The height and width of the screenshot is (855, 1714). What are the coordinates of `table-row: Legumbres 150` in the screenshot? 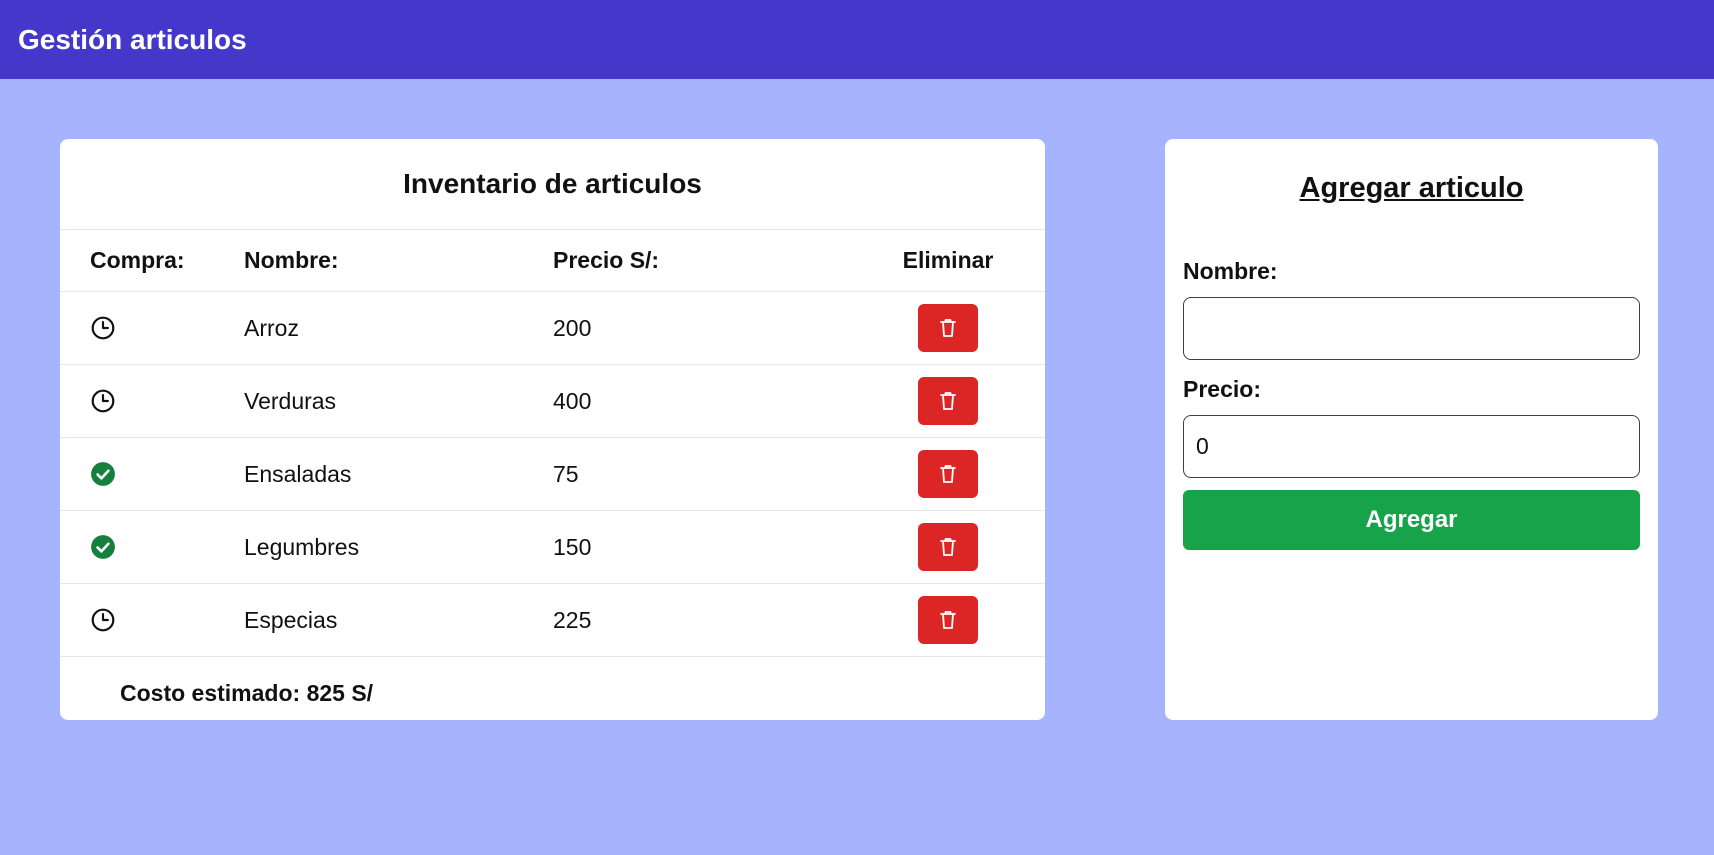 It's located at (552, 547).